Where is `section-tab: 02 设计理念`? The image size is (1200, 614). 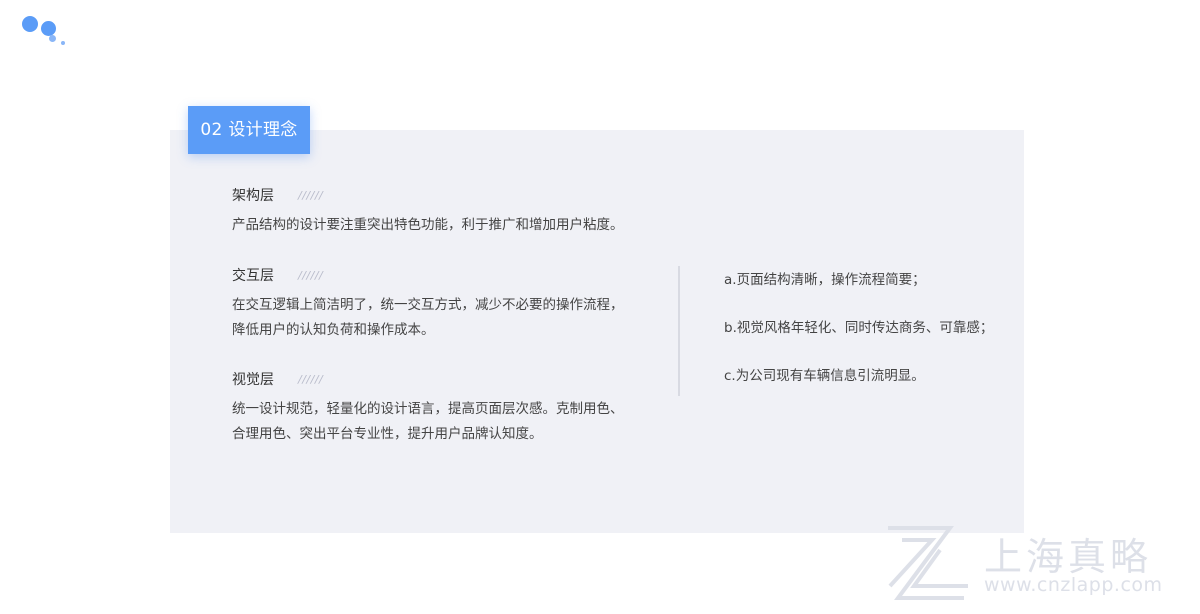
section-tab: 02 设计理念 is located at coordinates (249, 130).